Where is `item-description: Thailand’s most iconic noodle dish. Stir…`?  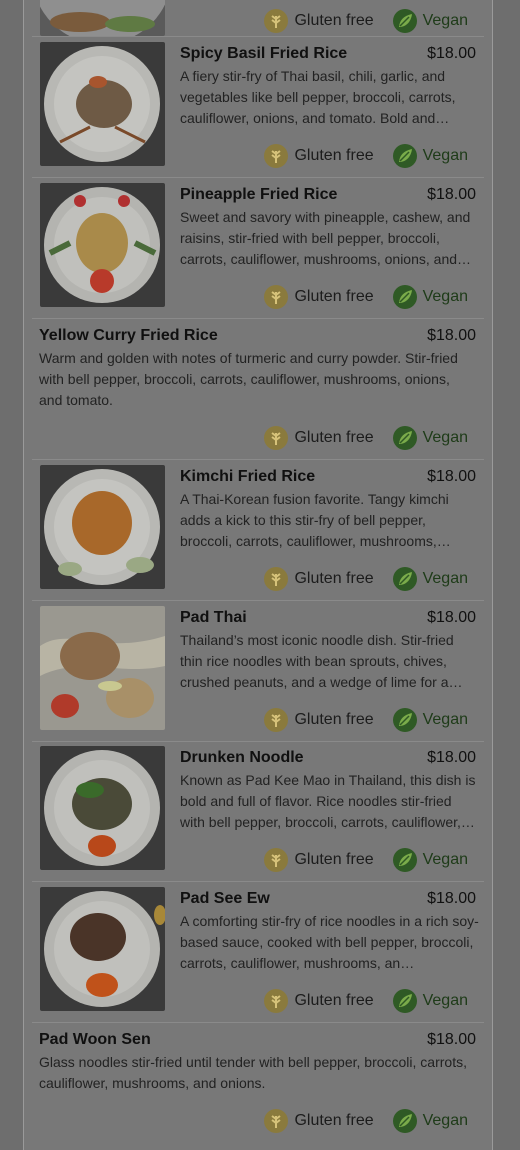
item-description: Thailand’s most iconic noodle dish. Stir… is located at coordinates (321, 661).